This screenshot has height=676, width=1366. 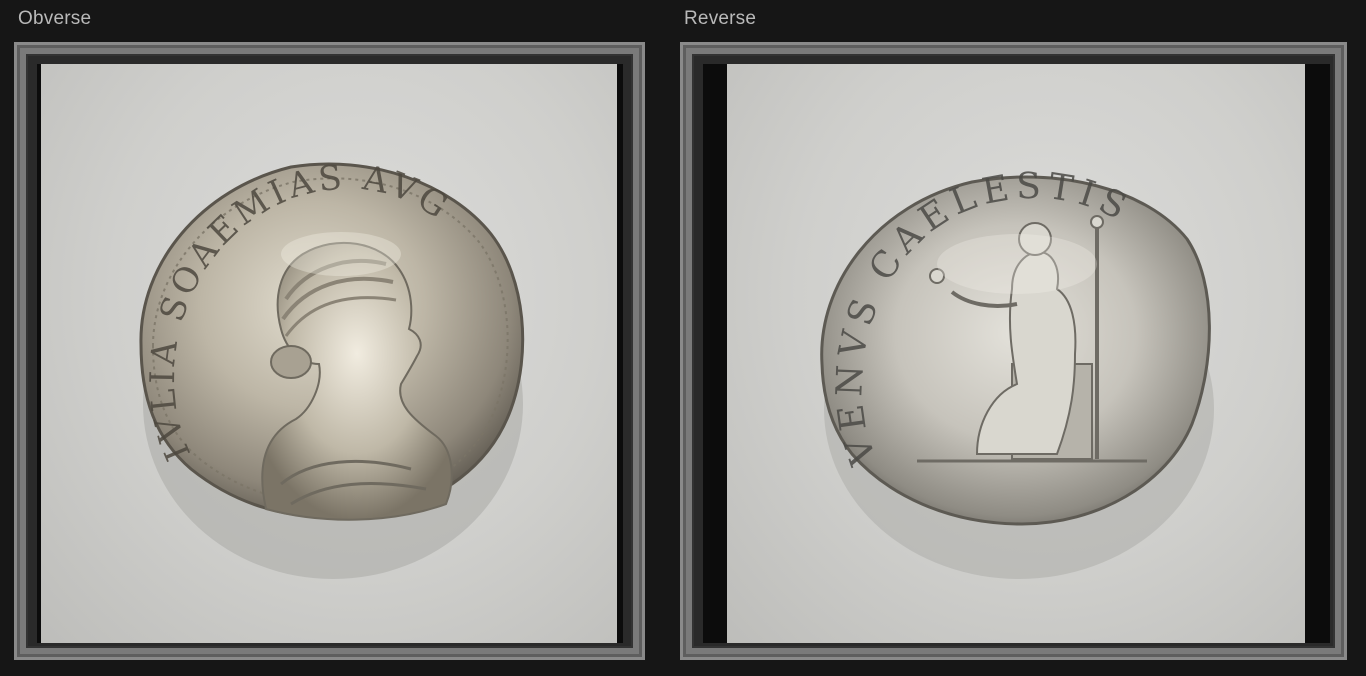 I want to click on obverse-label: Obverse, so click(x=55, y=18).